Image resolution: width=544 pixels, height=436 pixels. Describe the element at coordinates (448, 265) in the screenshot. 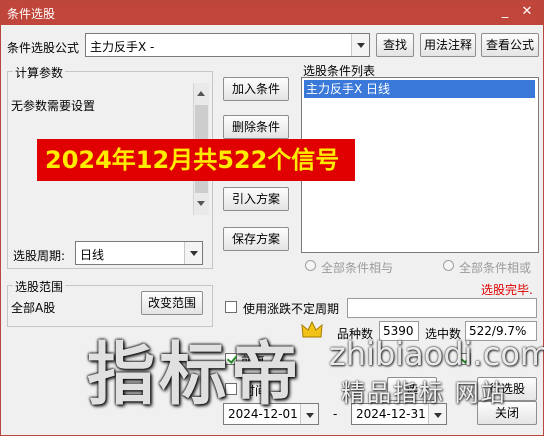

I see `all-or-radio` at that location.